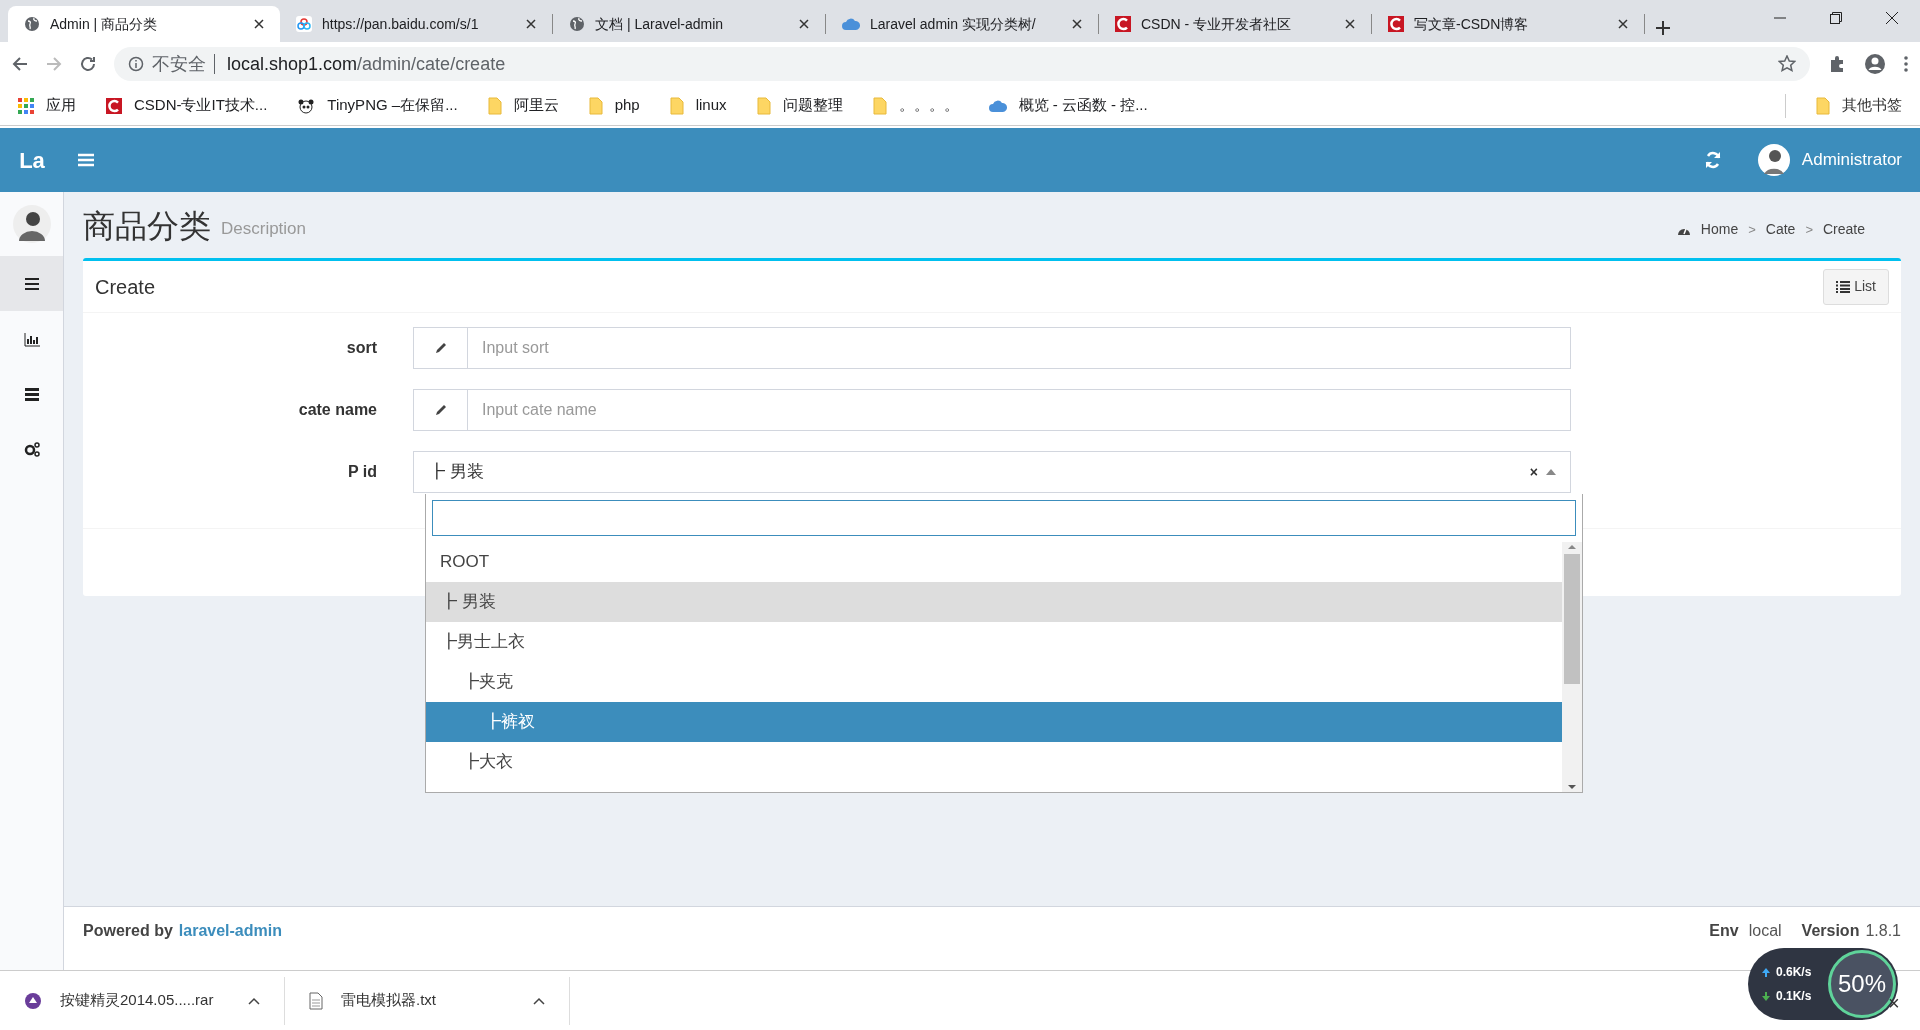  I want to click on archive-icon, so click(33, 1000).